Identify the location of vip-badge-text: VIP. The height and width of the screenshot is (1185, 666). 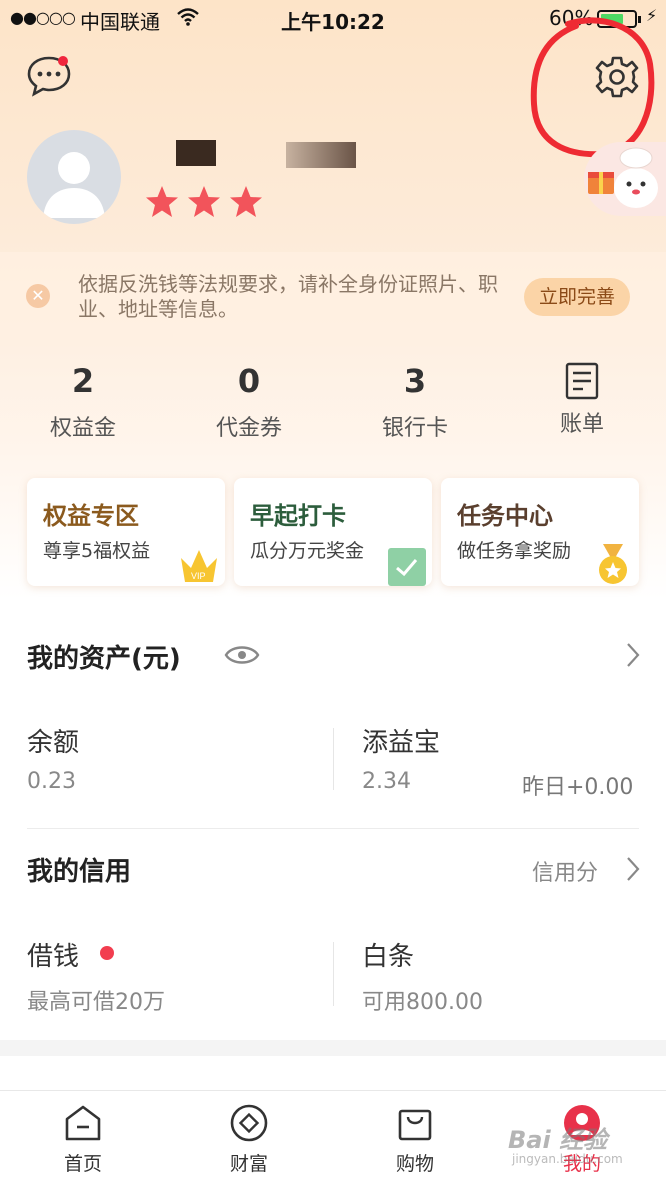
(198, 576).